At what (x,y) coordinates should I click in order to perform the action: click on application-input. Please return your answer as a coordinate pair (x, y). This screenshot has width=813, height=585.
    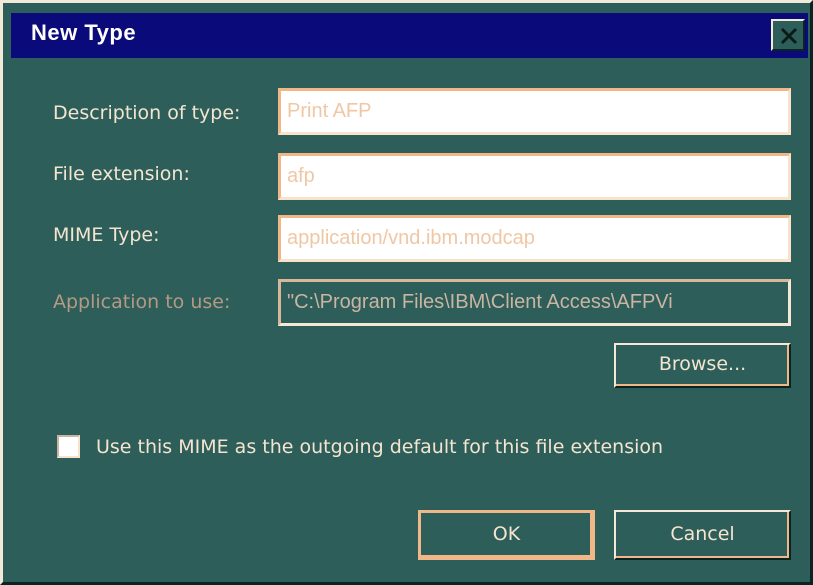
    Looking at the image, I should click on (534, 302).